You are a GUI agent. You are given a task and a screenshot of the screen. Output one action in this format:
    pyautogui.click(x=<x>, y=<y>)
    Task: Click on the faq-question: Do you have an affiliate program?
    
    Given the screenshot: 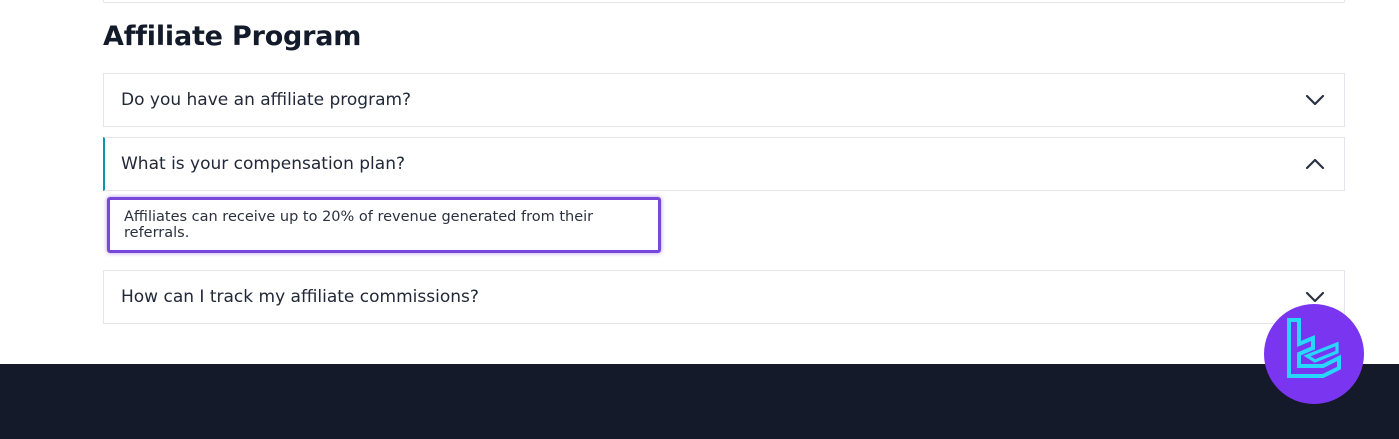 What is the action you would take?
    pyautogui.click(x=266, y=100)
    